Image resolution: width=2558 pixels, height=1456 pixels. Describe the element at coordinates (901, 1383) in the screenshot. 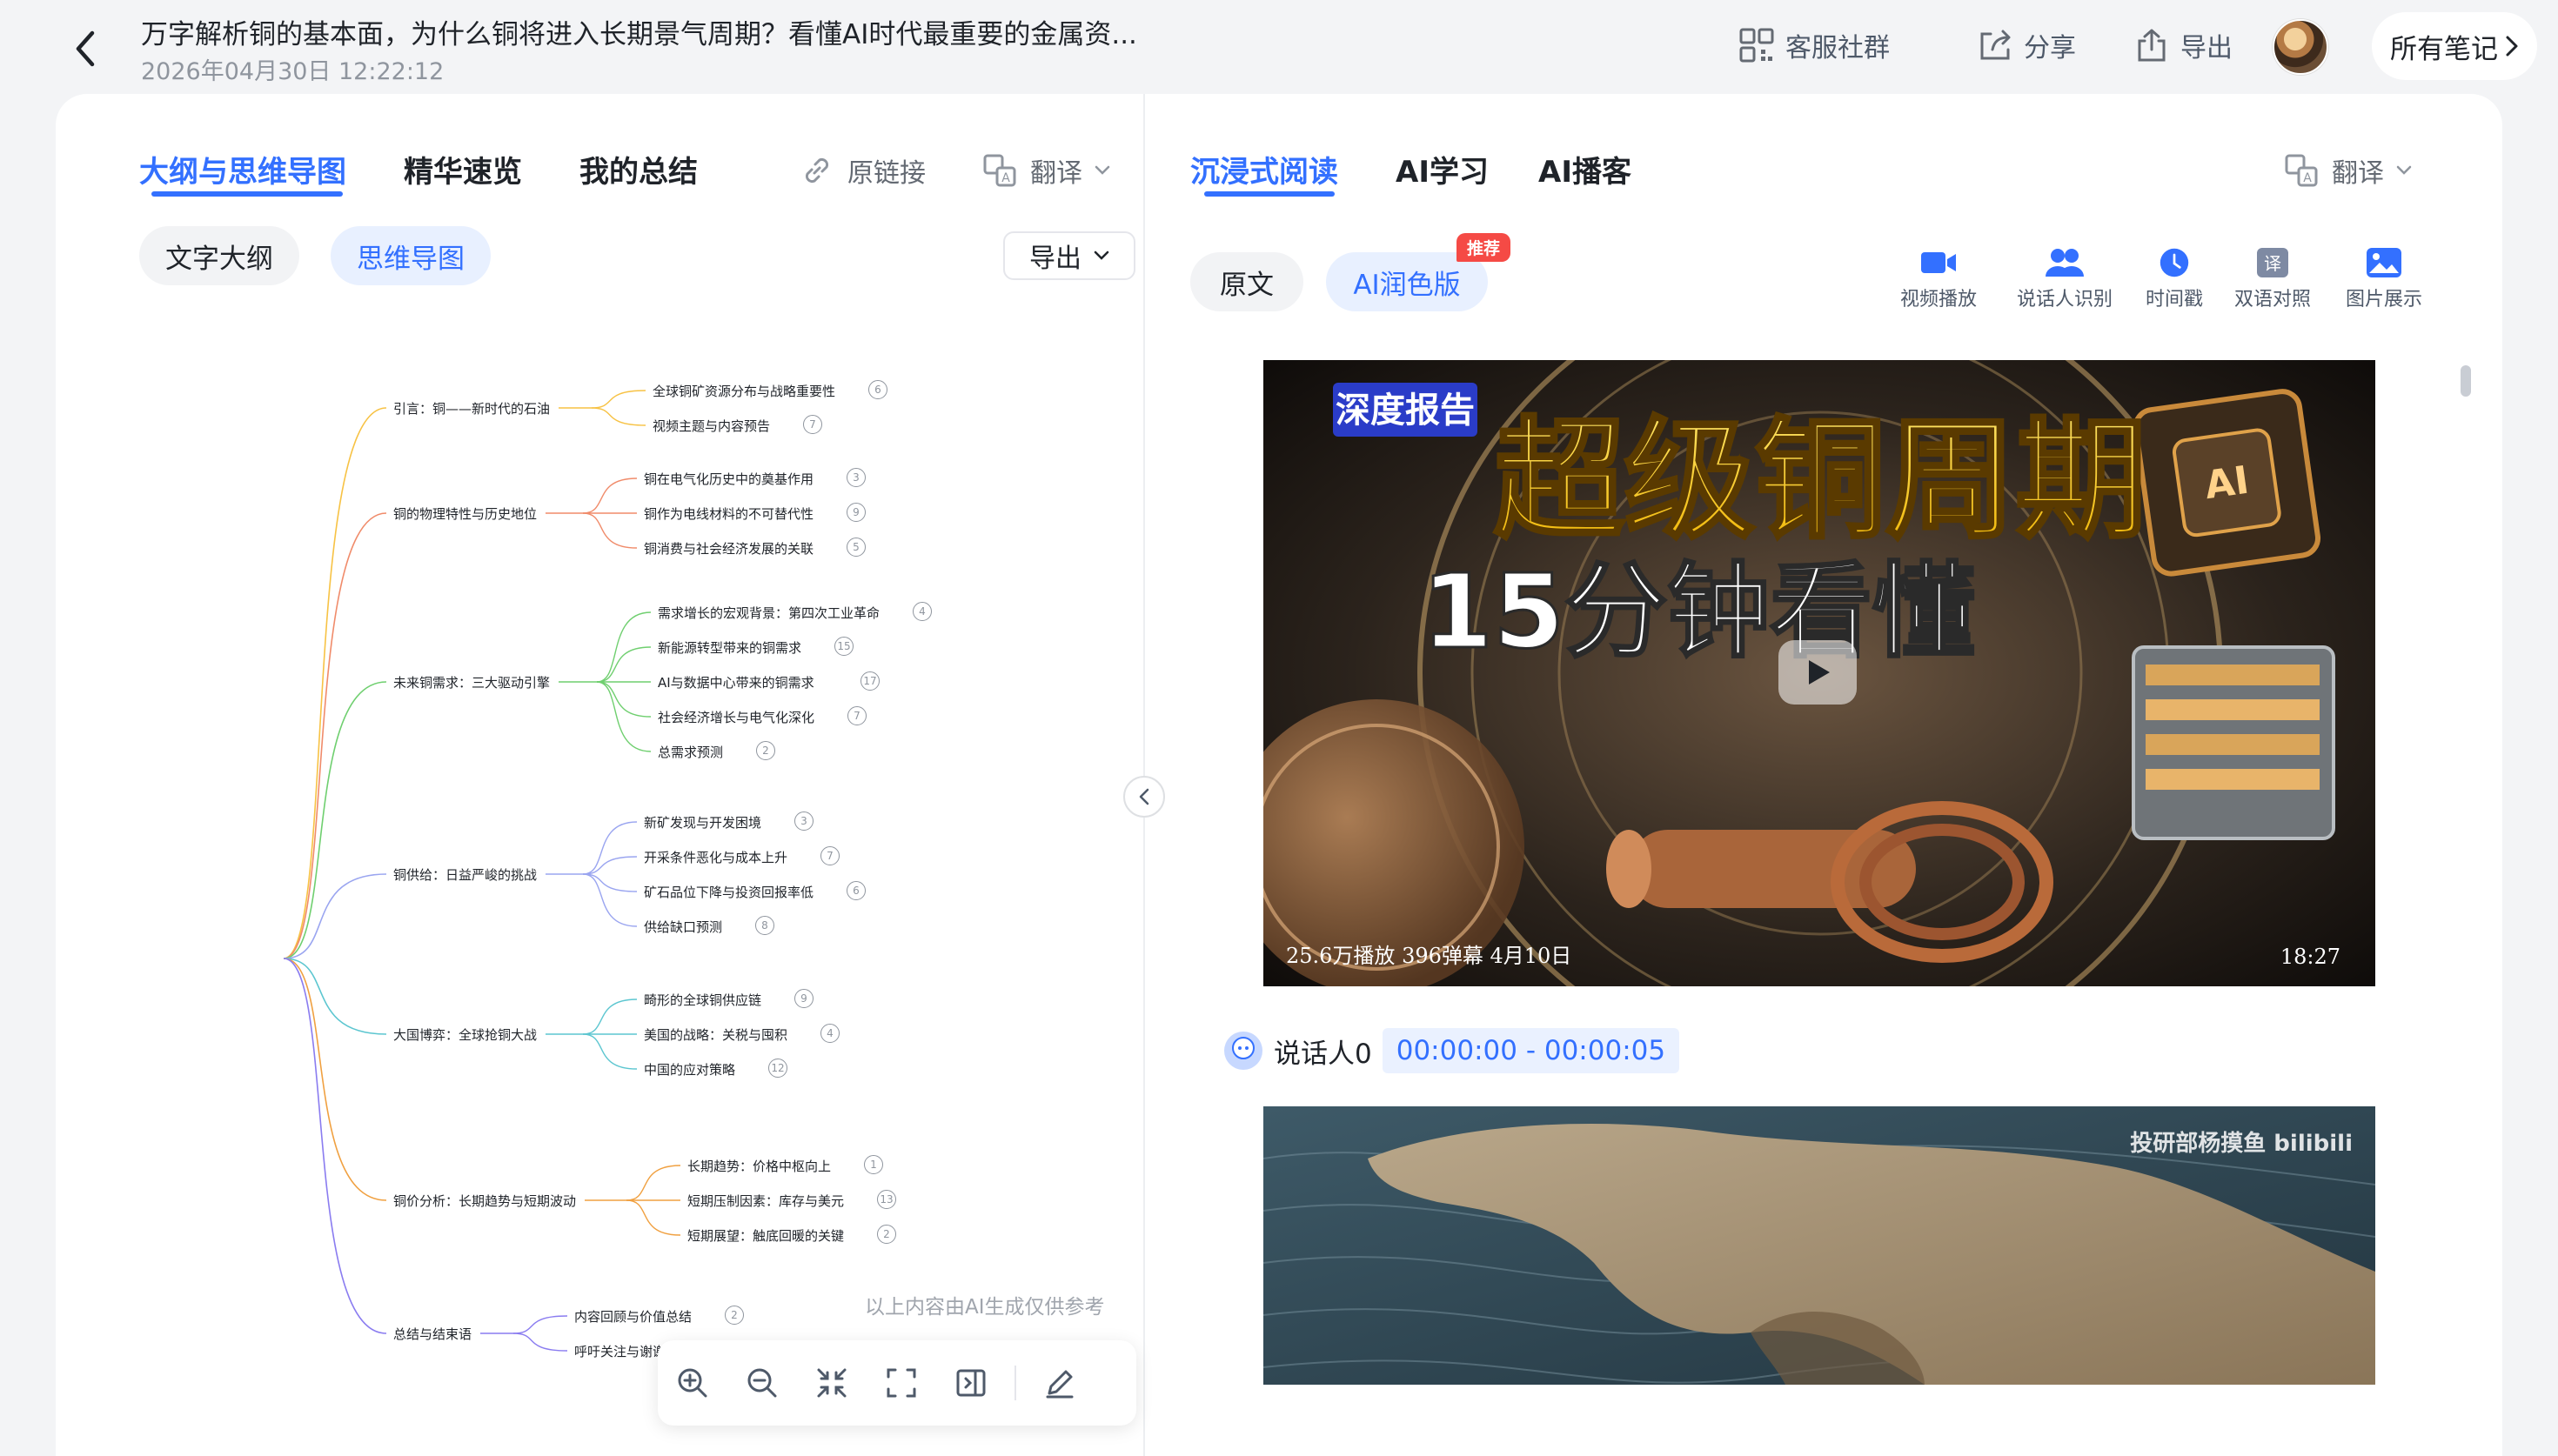

I see `fullscreen-button` at that location.